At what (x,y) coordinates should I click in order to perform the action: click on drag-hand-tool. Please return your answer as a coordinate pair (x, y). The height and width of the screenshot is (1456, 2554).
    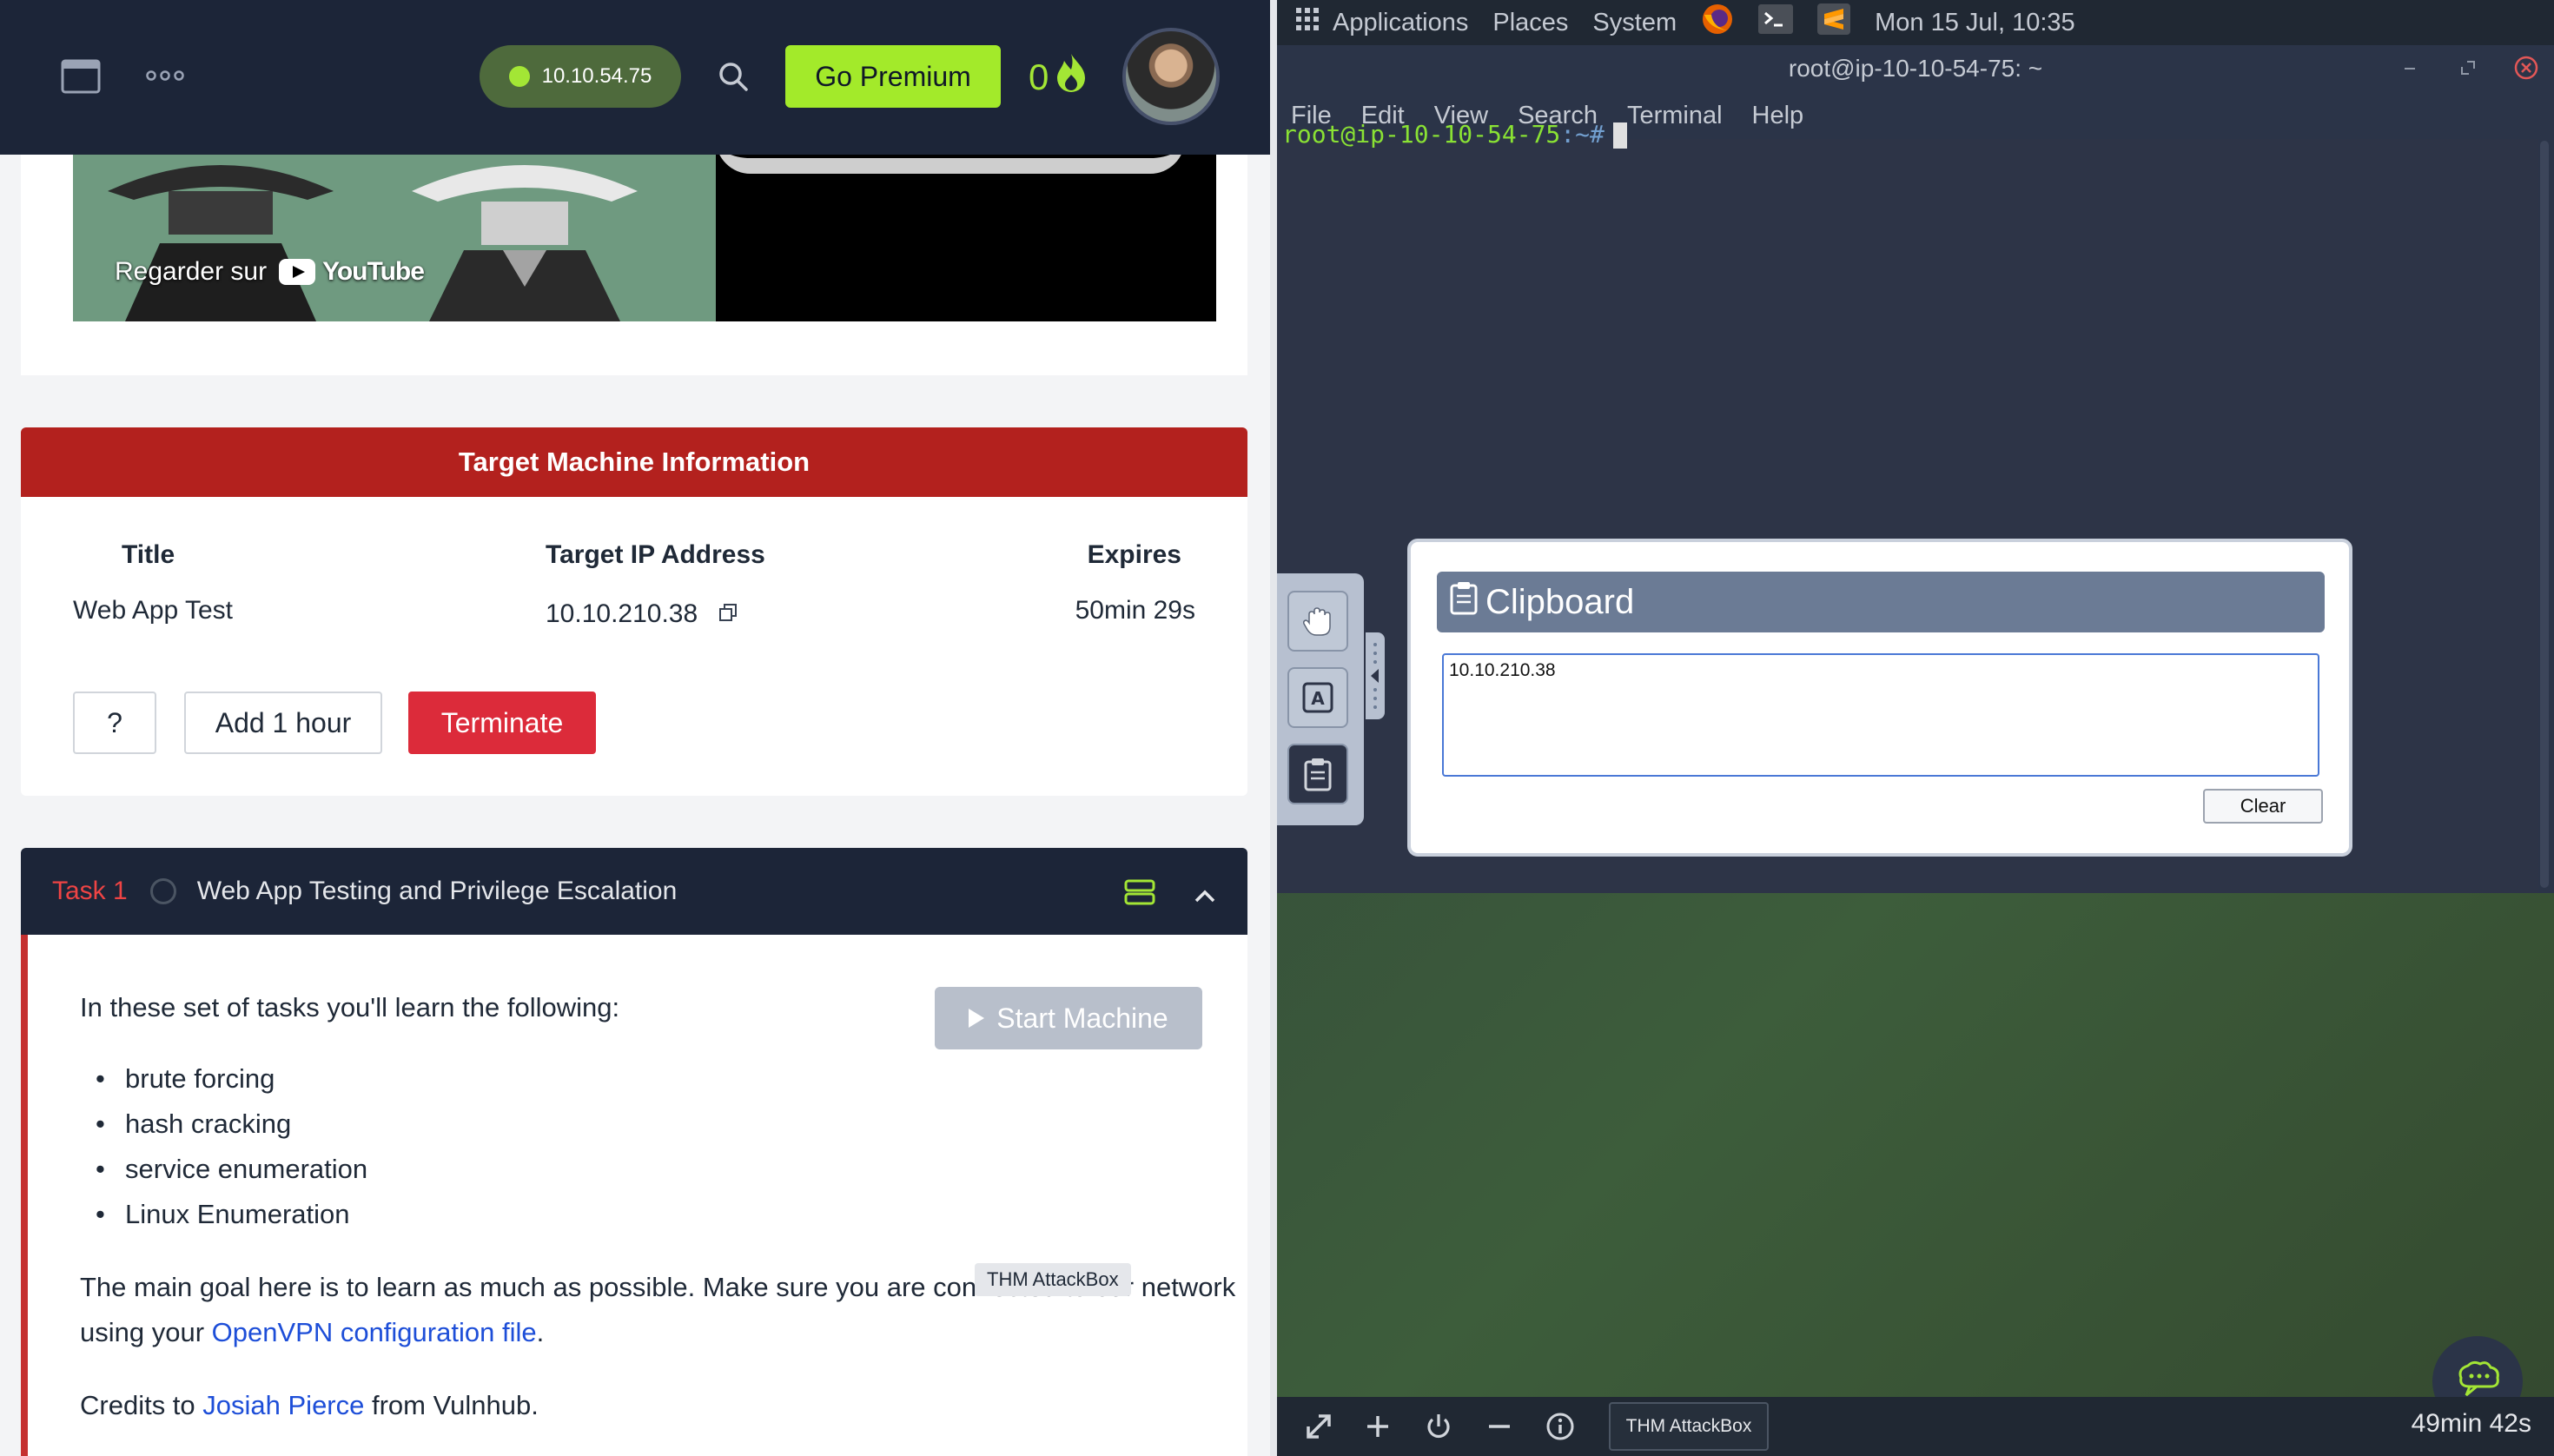
    Looking at the image, I should click on (1318, 621).